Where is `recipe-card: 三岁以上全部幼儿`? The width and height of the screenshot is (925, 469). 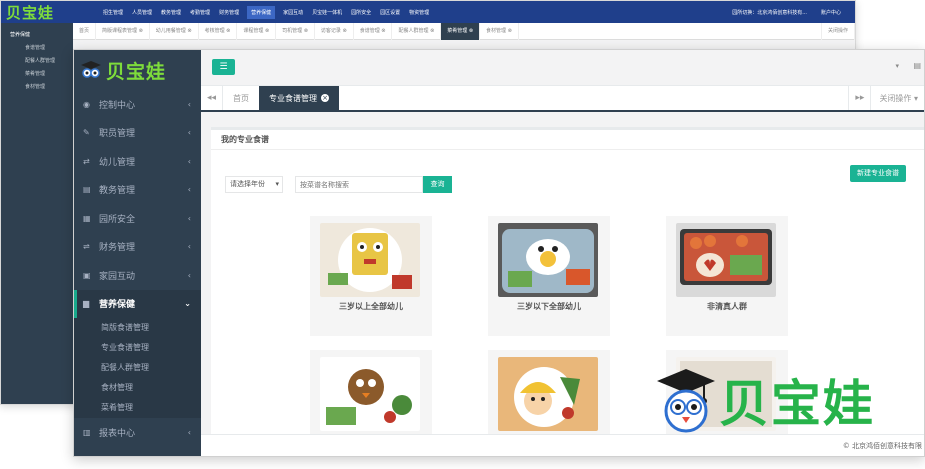
recipe-card: 三岁以上全部幼儿 is located at coordinates (371, 276).